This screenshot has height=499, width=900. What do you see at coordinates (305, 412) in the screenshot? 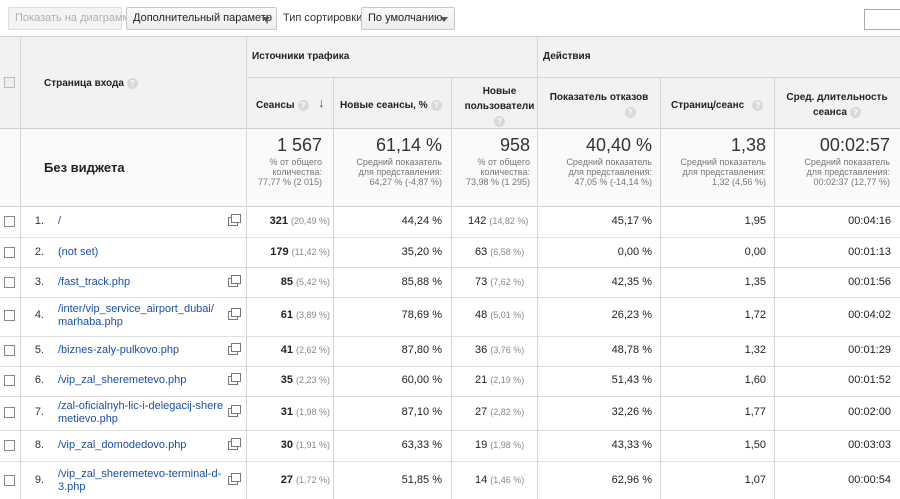
I see `cell-sessions: 31 (1,98 %)` at bounding box center [305, 412].